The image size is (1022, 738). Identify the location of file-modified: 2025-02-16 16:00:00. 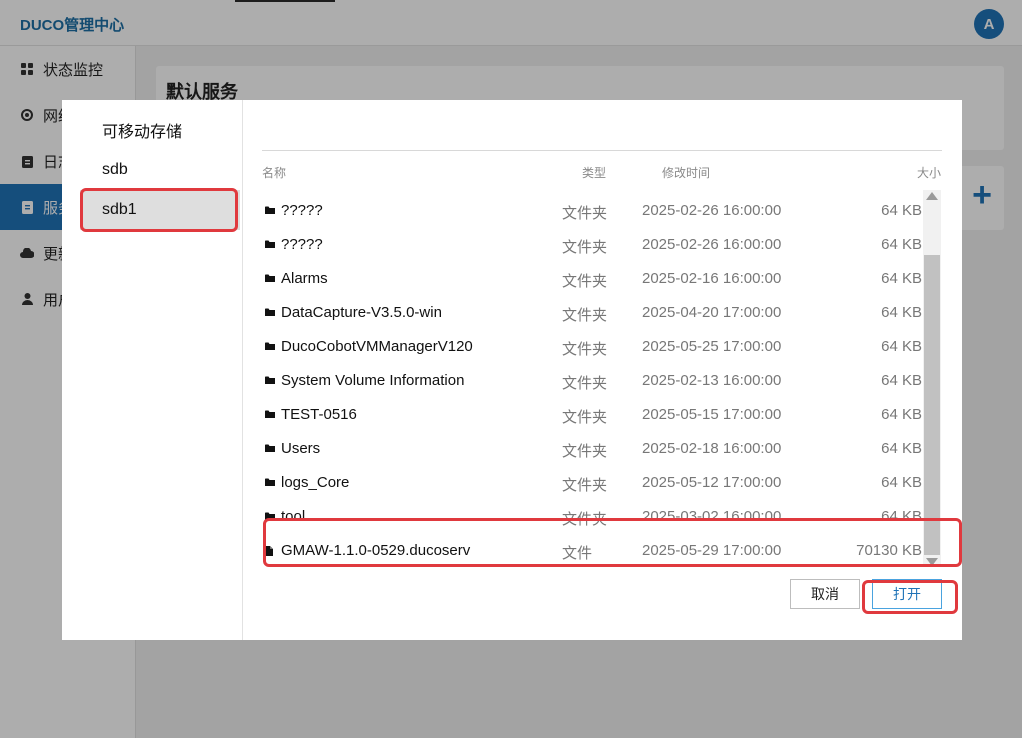
(712, 278).